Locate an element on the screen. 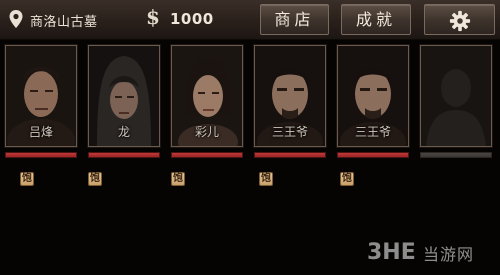 This screenshot has width=500, height=275. svg-text: 3HE is located at coordinates (391, 252).